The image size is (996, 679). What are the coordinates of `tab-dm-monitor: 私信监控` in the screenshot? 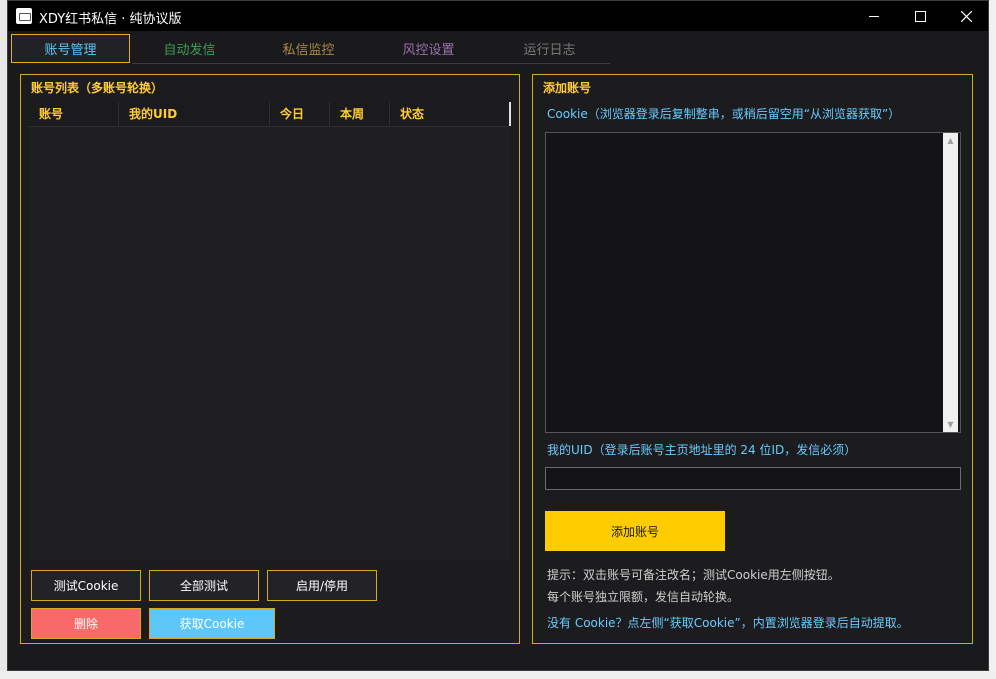 It's located at (308, 48).